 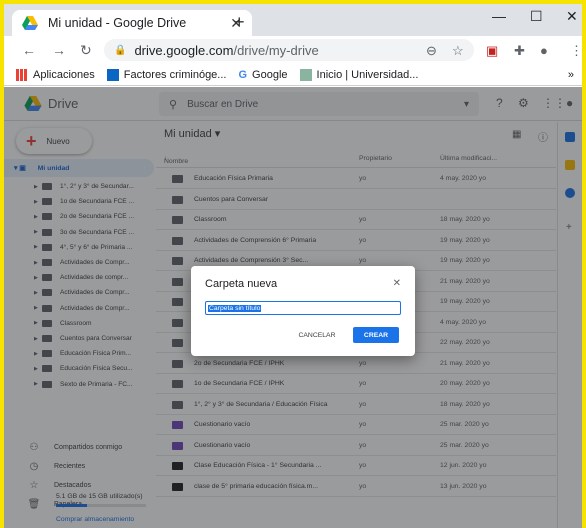 I want to click on dialog-title: Carpeta nueva, so click(x=241, y=284).